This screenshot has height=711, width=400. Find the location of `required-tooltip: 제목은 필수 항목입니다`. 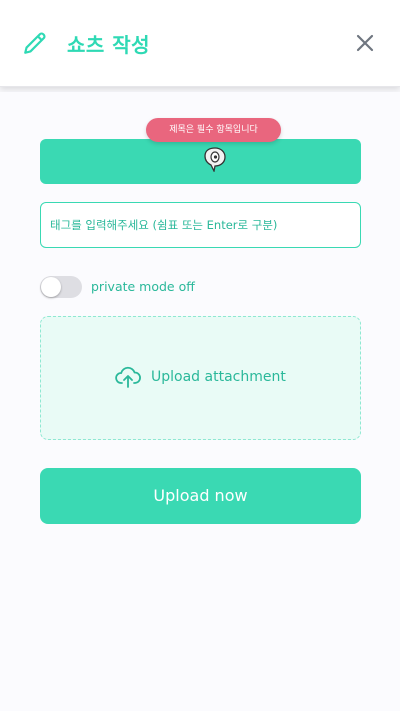

required-tooltip: 제목은 필수 항목입니다 is located at coordinates (213, 130).